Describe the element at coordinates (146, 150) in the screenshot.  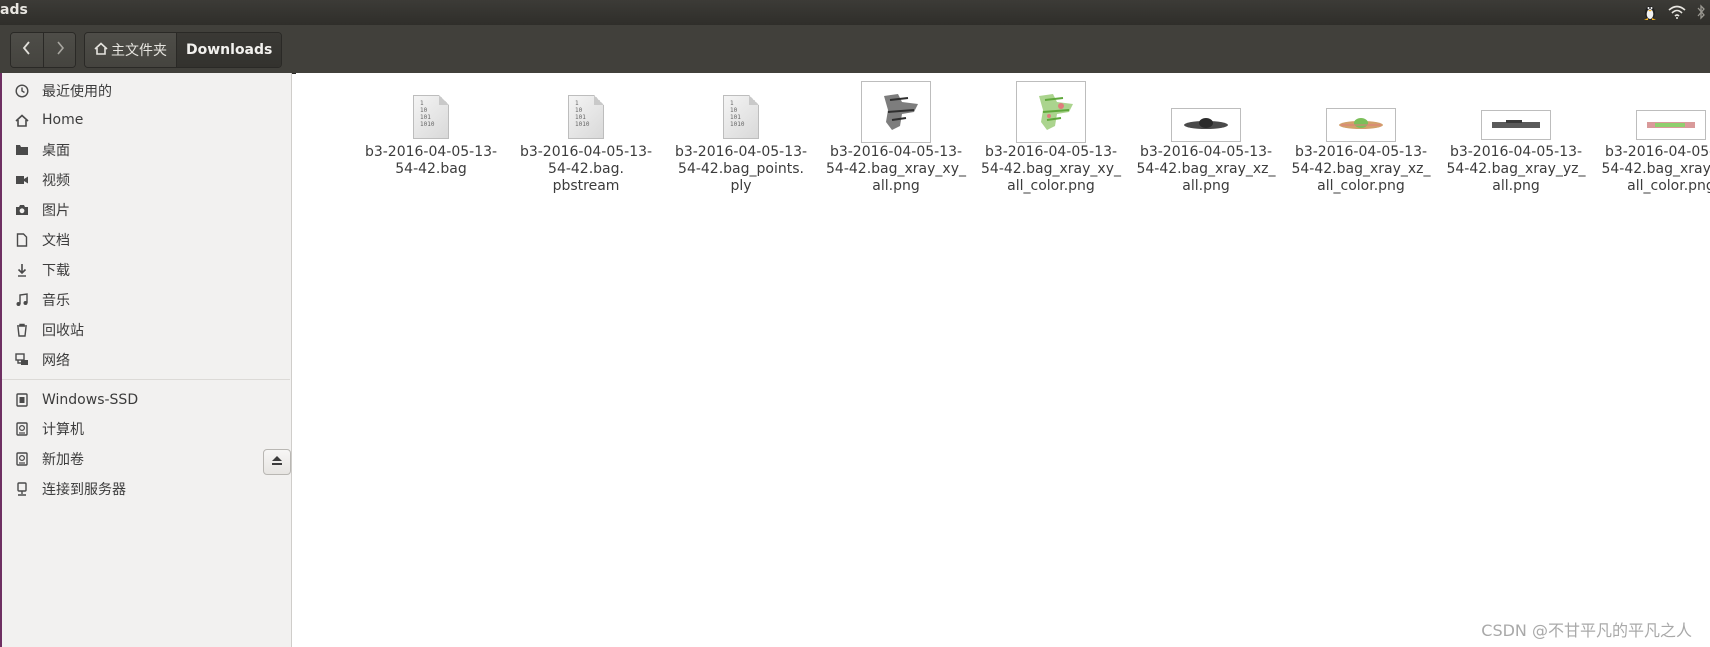
I see `sidebar-item-desktop: 桌面` at that location.